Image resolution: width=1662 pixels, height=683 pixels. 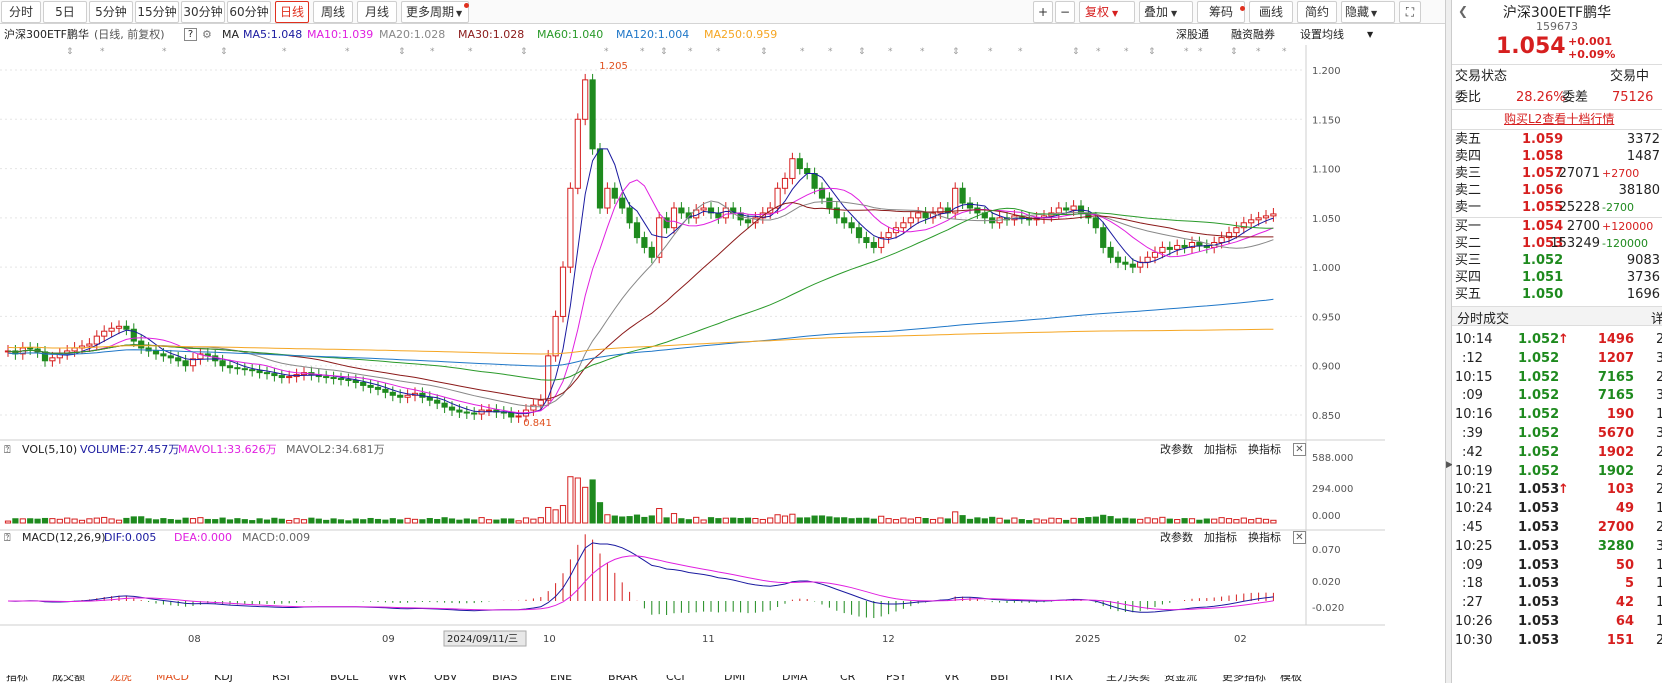 What do you see at coordinates (1557, 227) in the screenshot?
I see `bid-row: 买一 1.054 2700 +120000` at bounding box center [1557, 227].